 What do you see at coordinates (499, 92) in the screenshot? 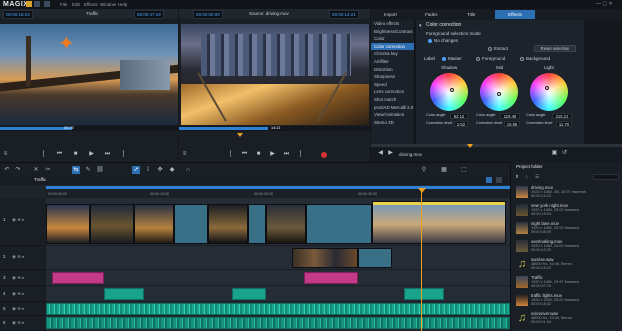
I see `mid-color-wheel` at bounding box center [499, 92].